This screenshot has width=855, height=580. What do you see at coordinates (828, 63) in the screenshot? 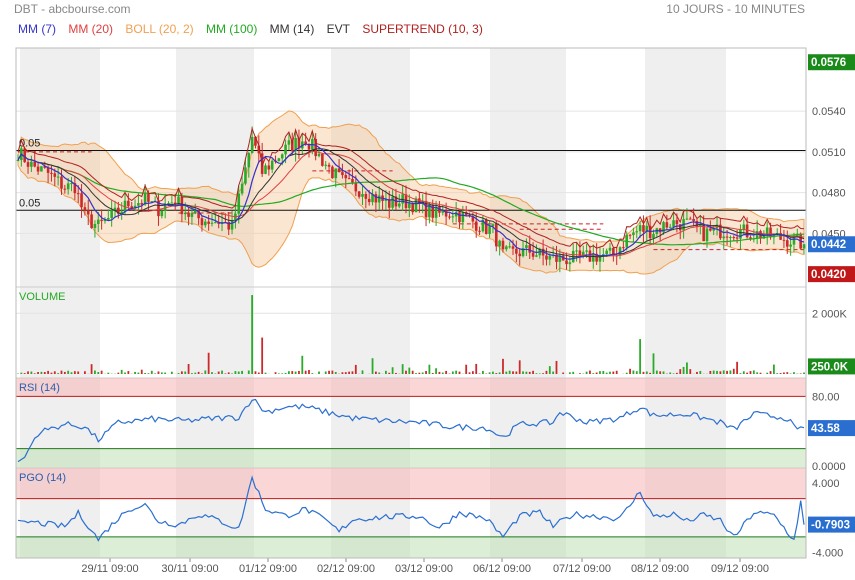
I see `price-badge: 0.0576` at bounding box center [828, 63].